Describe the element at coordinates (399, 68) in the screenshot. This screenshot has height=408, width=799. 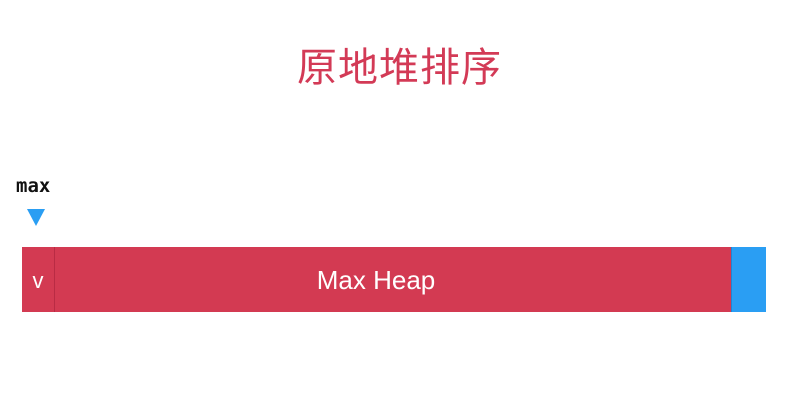
I see `page-title: 原地堆排序` at that location.